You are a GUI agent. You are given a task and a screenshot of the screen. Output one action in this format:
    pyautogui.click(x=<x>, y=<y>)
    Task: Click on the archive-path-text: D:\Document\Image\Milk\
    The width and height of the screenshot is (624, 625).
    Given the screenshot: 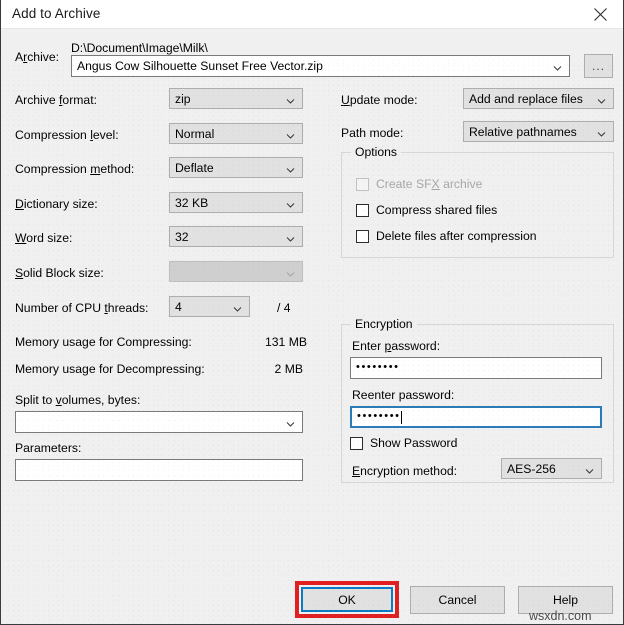 What is the action you would take?
    pyautogui.click(x=139, y=48)
    